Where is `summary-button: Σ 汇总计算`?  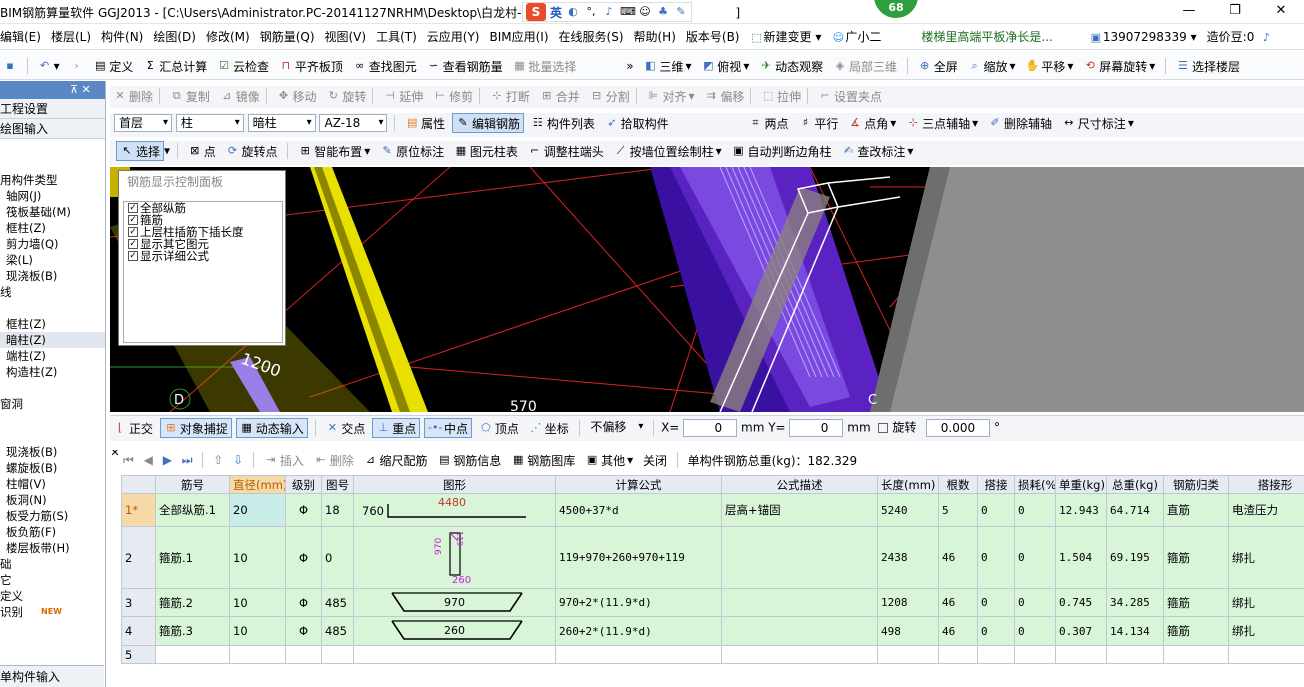
summary-button: Σ 汇总计算 is located at coordinates (175, 66).